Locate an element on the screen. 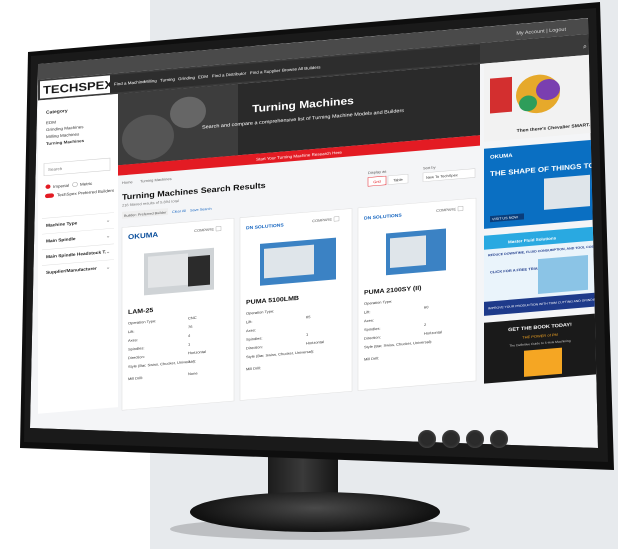  spec-value: None is located at coordinates (193, 374).